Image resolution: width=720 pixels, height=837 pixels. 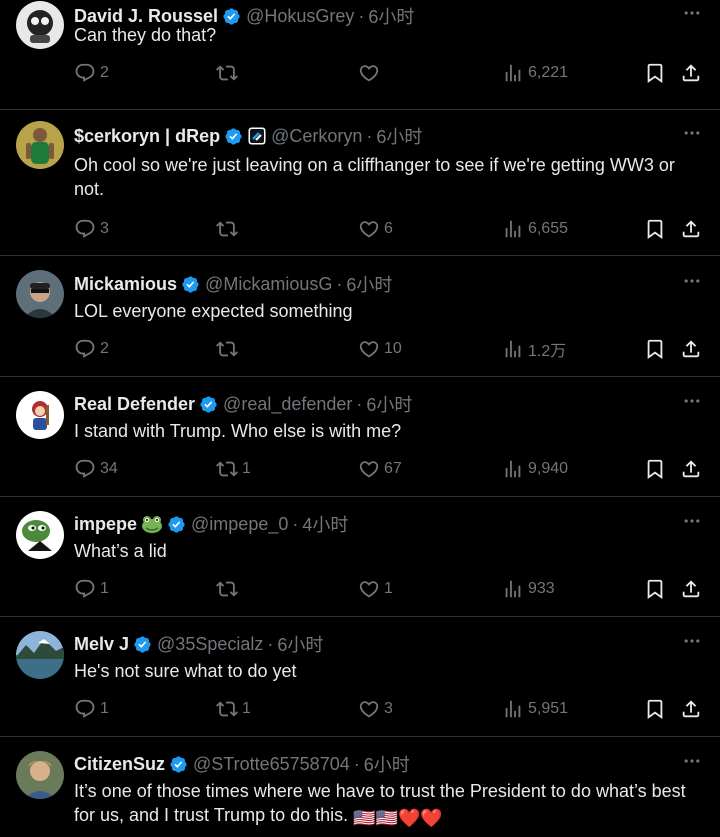 What do you see at coordinates (101, 644) in the screenshot?
I see `display-name: Melv J` at bounding box center [101, 644].